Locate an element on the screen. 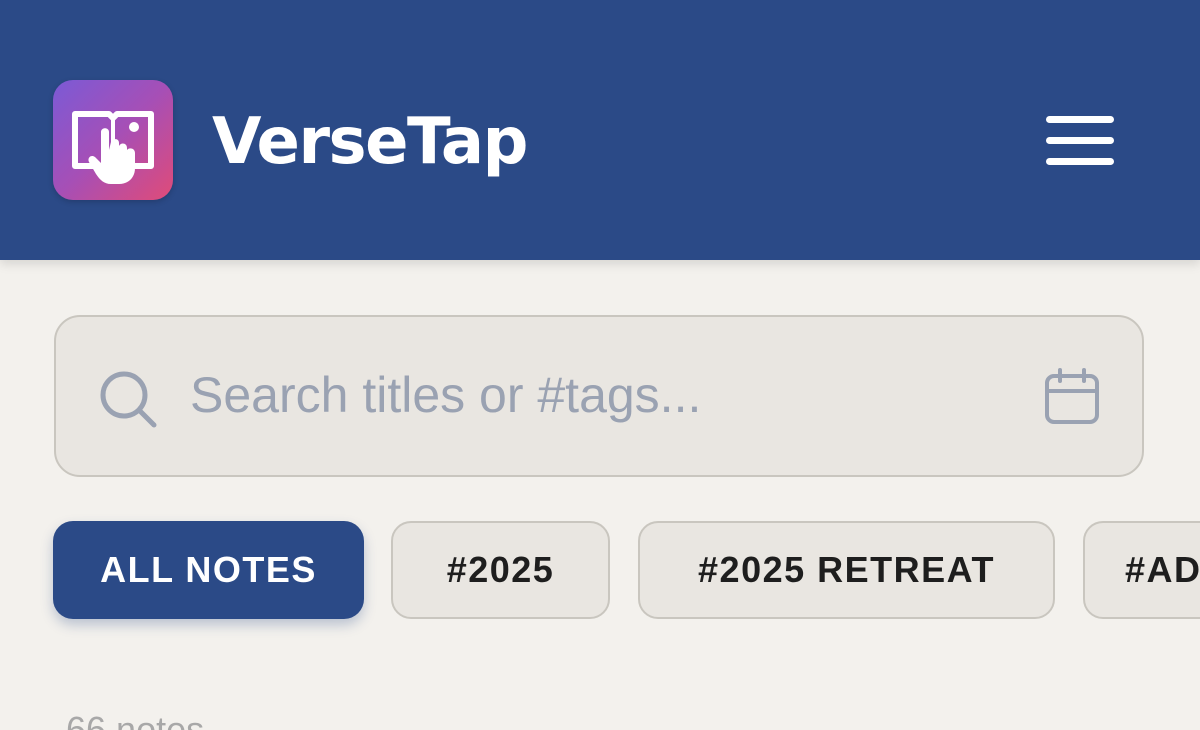  filter-chip-2025-retreat: #2025 RETREAT is located at coordinates (846, 570).